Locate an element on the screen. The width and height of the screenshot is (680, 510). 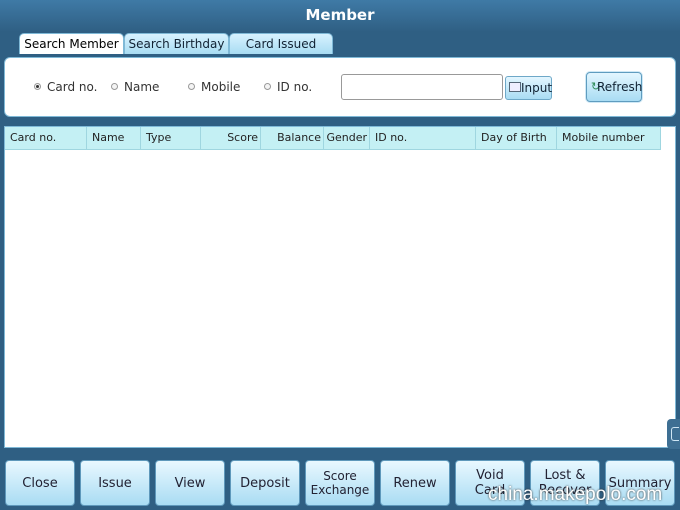
deposit-button: Deposit is located at coordinates (265, 483).